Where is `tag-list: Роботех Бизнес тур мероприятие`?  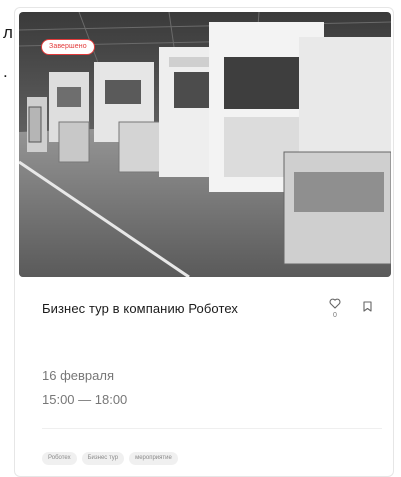
tag-list: Роботех Бизнес тур мероприятие is located at coordinates (110, 458).